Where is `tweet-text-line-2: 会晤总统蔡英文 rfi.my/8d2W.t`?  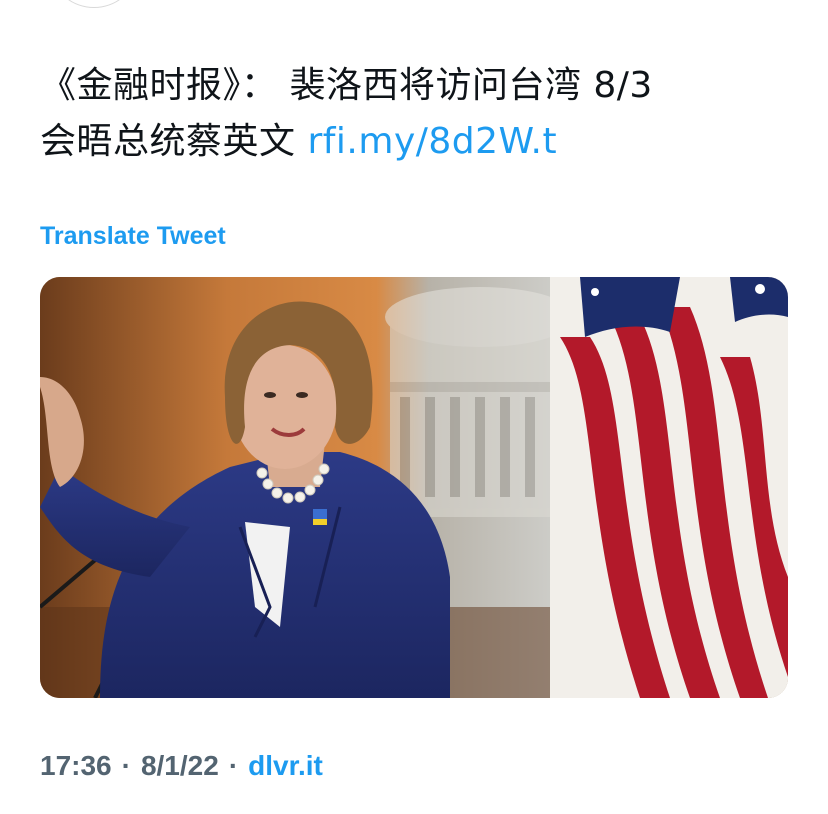 tweet-text-line-2: 会晤总统蔡英文 rfi.my/8d2W.t is located at coordinates (420, 142).